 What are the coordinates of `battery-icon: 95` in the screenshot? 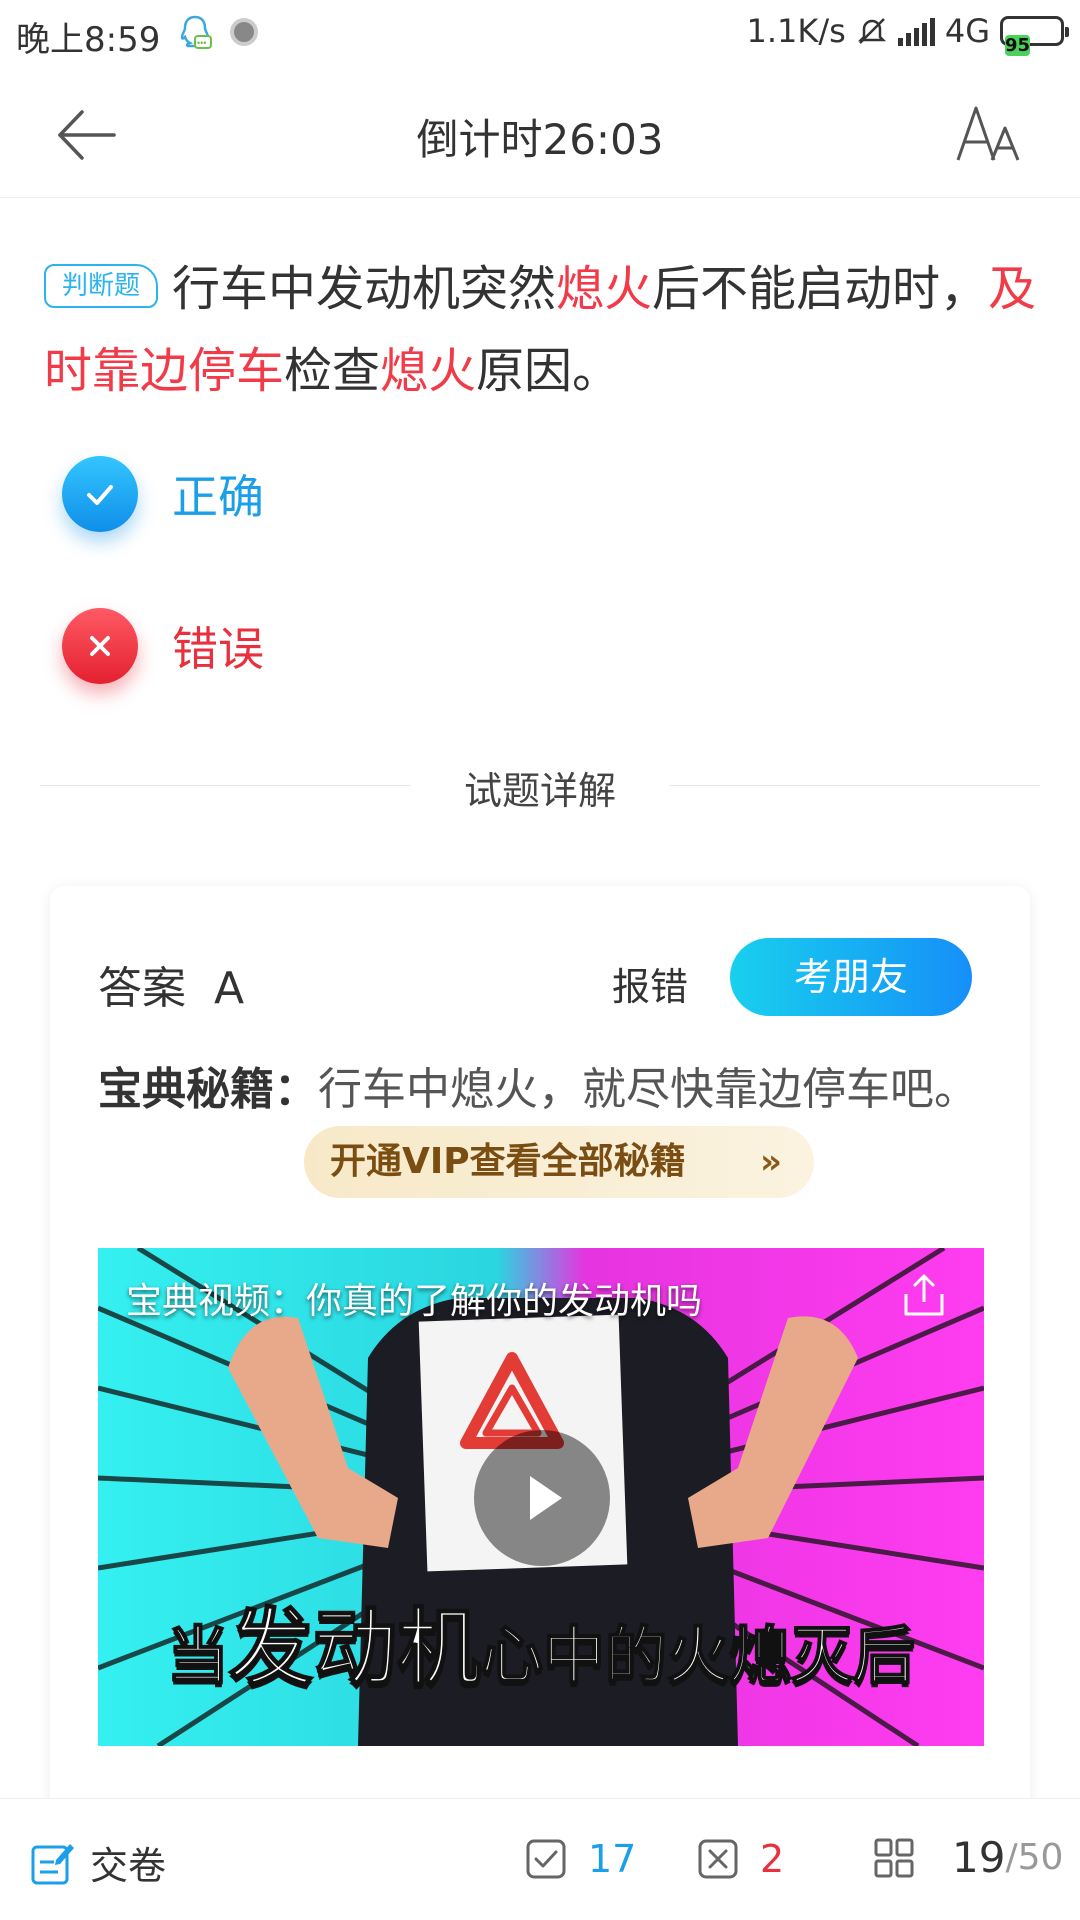 It's located at (1034, 36).